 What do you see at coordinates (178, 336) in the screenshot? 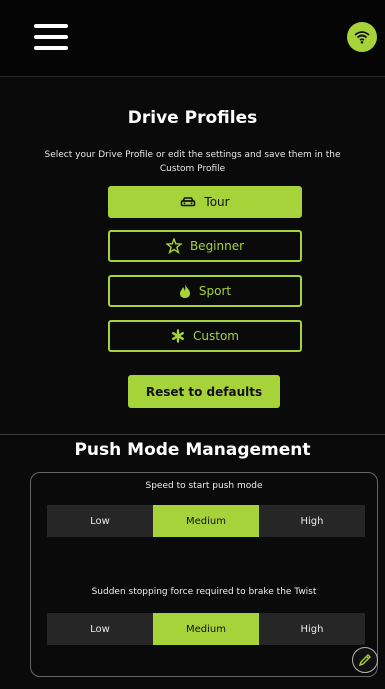
I see `asterisk-icon` at bounding box center [178, 336].